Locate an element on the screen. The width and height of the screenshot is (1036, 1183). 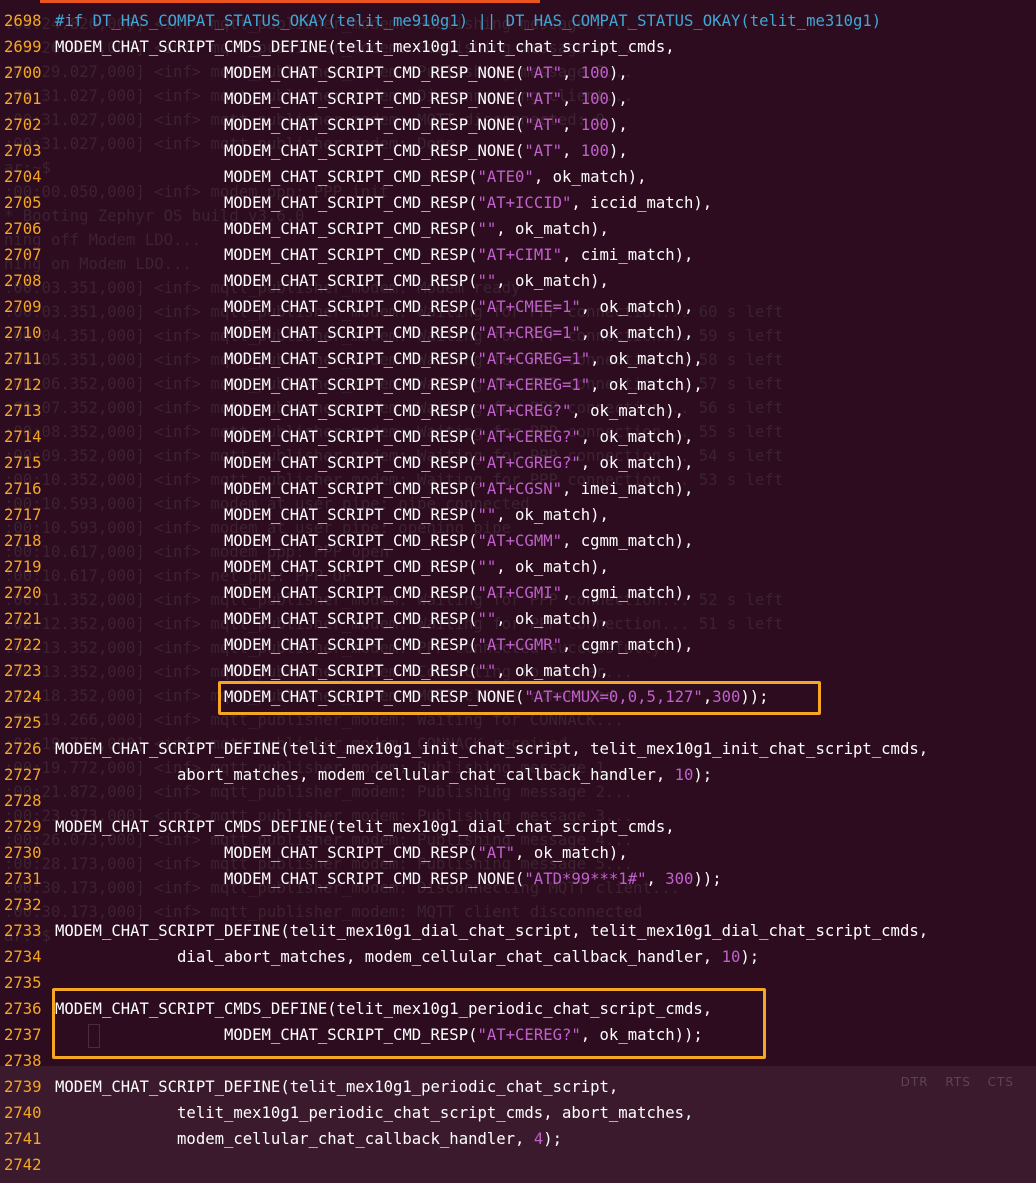
code-token: 300 is located at coordinates (726, 697).